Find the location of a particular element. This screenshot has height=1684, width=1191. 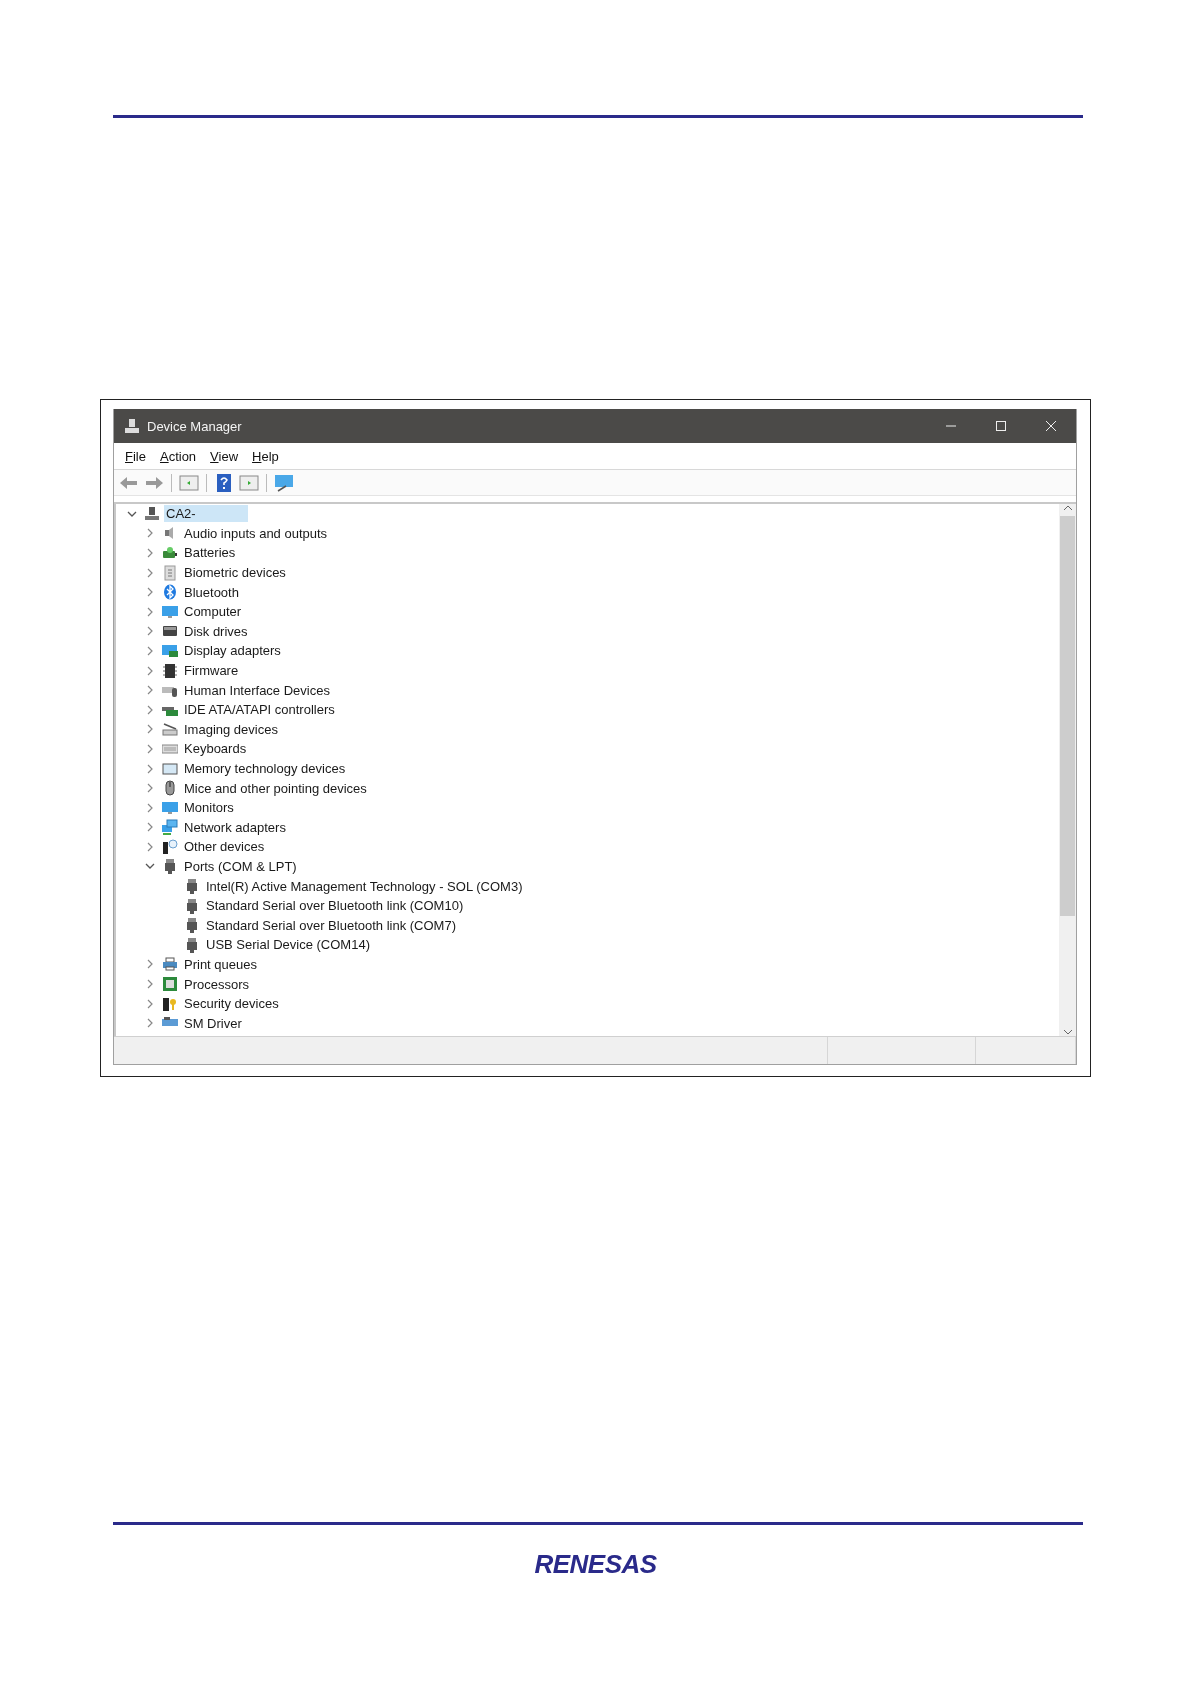

fingerprint-icon is located at coordinates (170, 572).